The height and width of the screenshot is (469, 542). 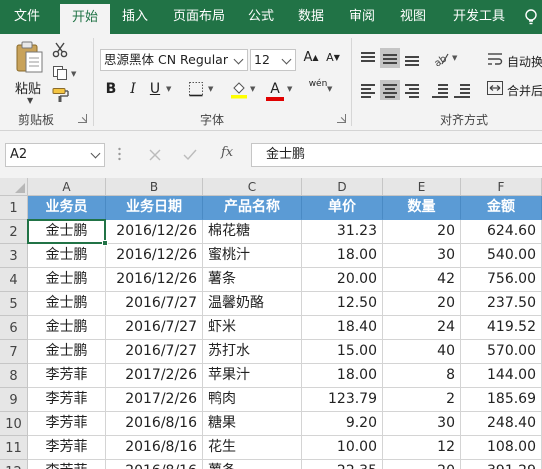 I want to click on bold-button: B, so click(x=111, y=89).